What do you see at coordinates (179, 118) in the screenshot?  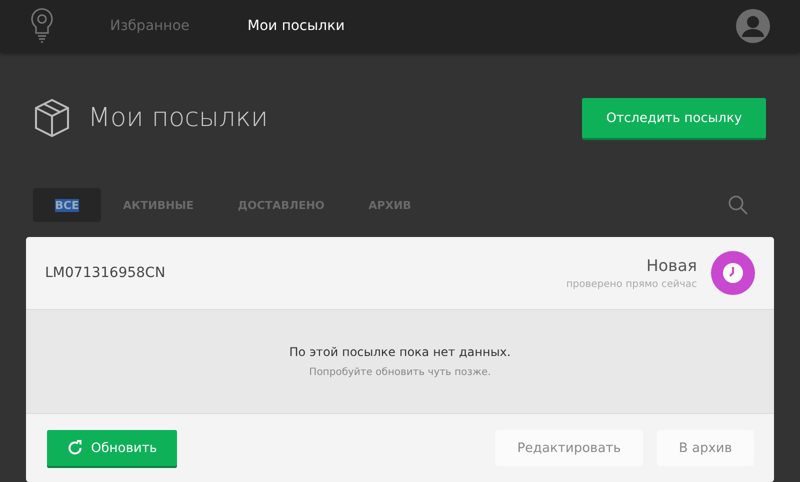 I see `page-title: Мои посылки` at bounding box center [179, 118].